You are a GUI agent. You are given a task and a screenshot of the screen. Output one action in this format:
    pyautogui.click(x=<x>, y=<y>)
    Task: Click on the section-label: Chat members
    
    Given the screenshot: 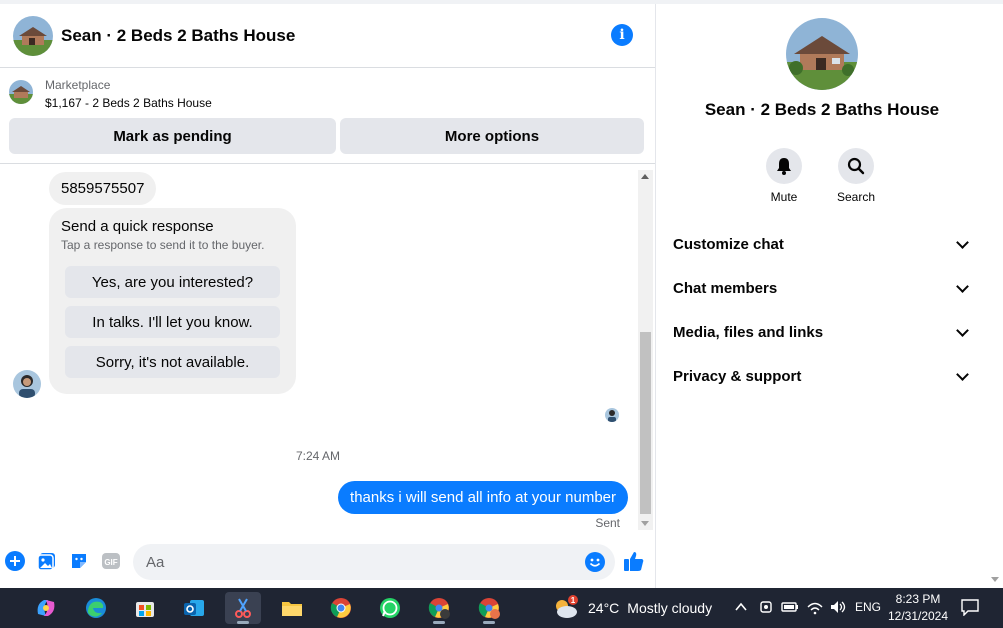 What is the action you would take?
    pyautogui.click(x=725, y=288)
    